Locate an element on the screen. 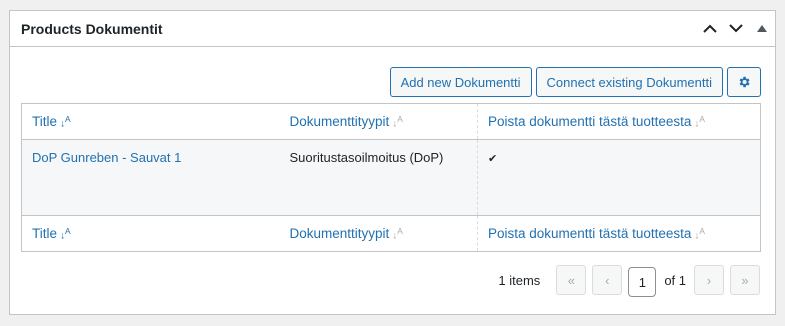 The height and width of the screenshot is (326, 785). last-page-button: » is located at coordinates (745, 280).